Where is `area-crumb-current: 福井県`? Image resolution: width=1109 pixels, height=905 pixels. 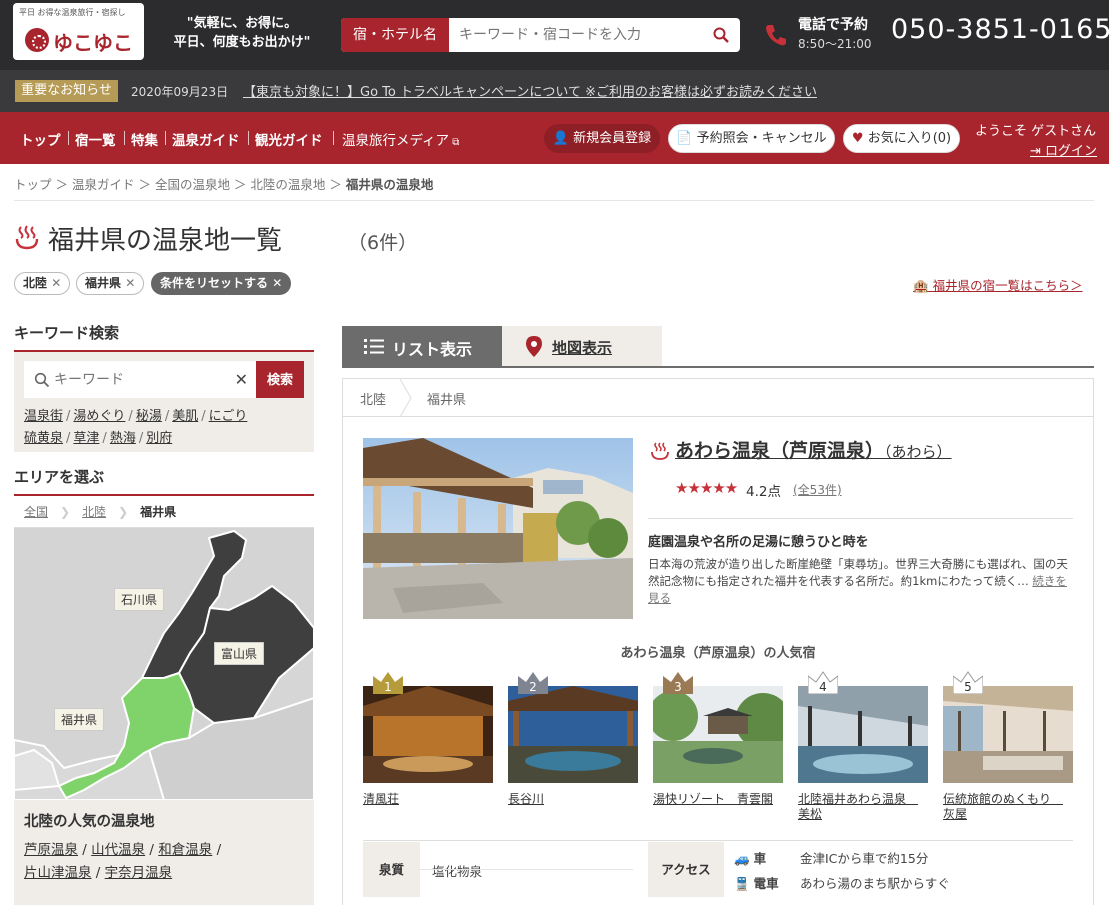
area-crumb-current: 福井県 is located at coordinates (158, 512).